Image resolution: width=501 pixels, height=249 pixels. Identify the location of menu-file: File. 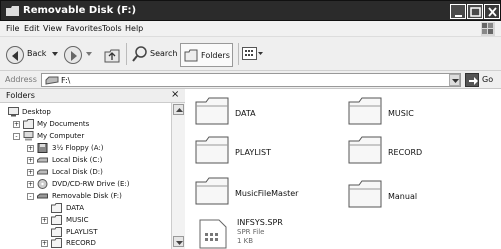
(12, 28).